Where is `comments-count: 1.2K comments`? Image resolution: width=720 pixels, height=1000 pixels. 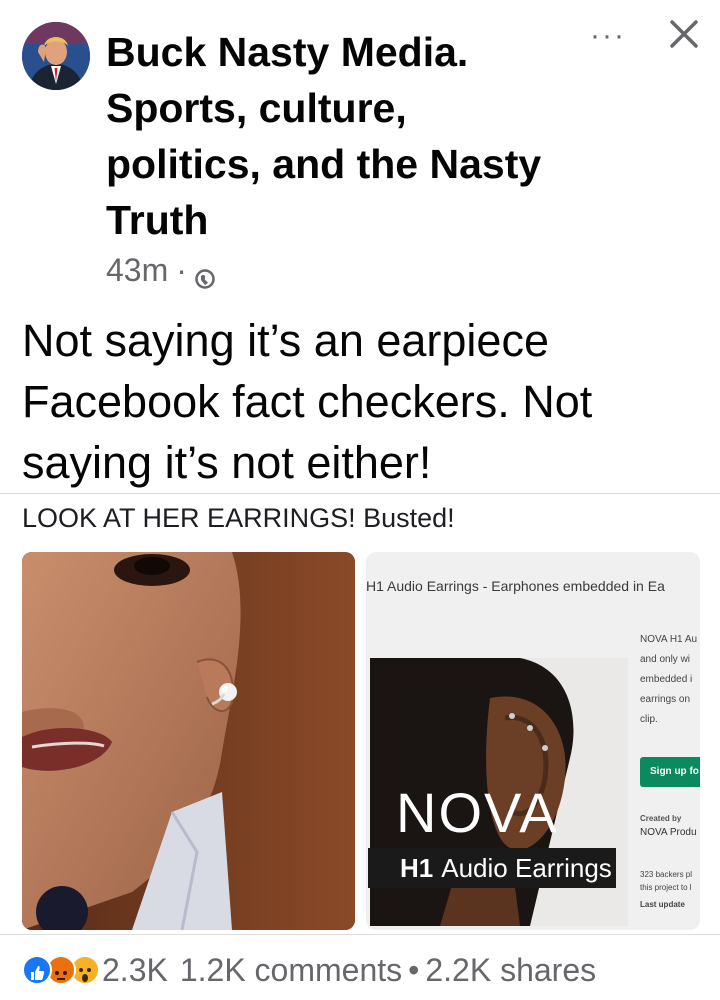
comments-count: 1.2K comments is located at coordinates (291, 970).